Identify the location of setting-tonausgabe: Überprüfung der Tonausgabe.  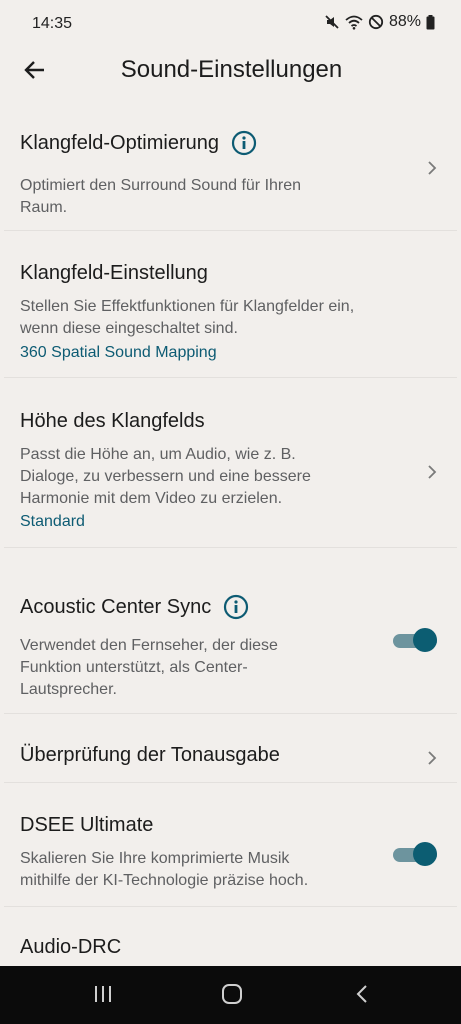
(230, 756).